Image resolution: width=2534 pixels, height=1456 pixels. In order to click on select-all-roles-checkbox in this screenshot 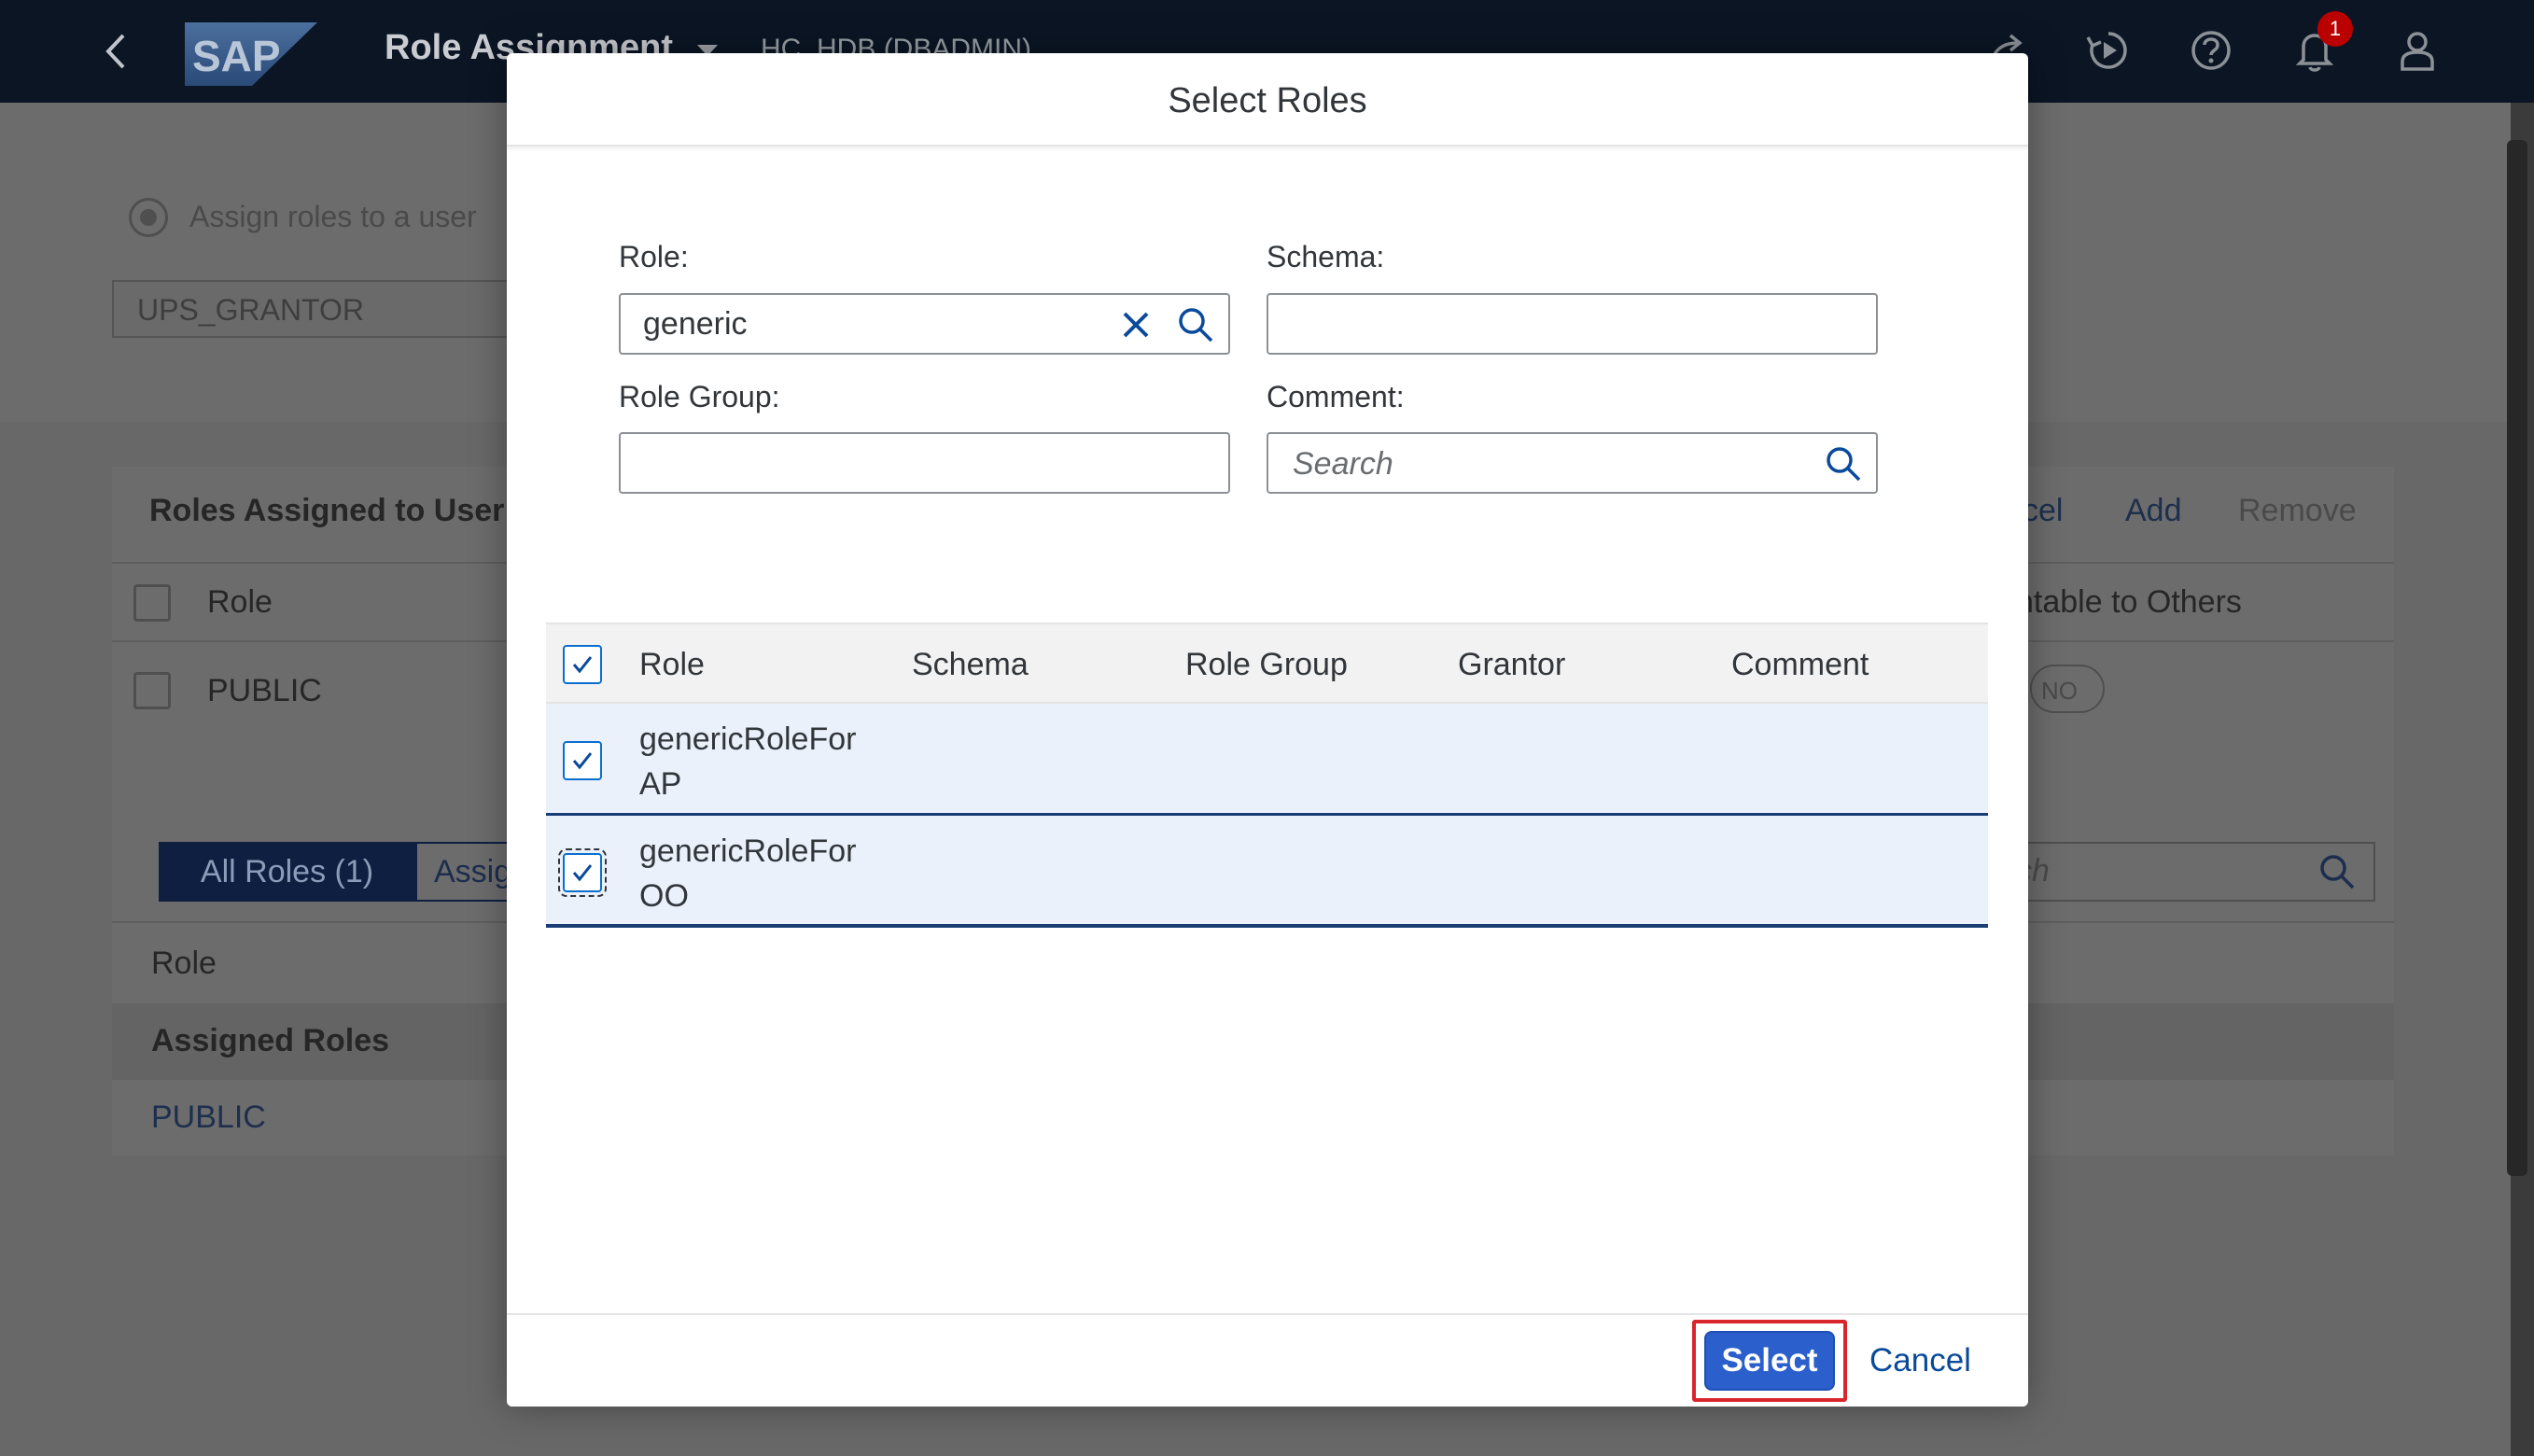, I will do `click(582, 664)`.